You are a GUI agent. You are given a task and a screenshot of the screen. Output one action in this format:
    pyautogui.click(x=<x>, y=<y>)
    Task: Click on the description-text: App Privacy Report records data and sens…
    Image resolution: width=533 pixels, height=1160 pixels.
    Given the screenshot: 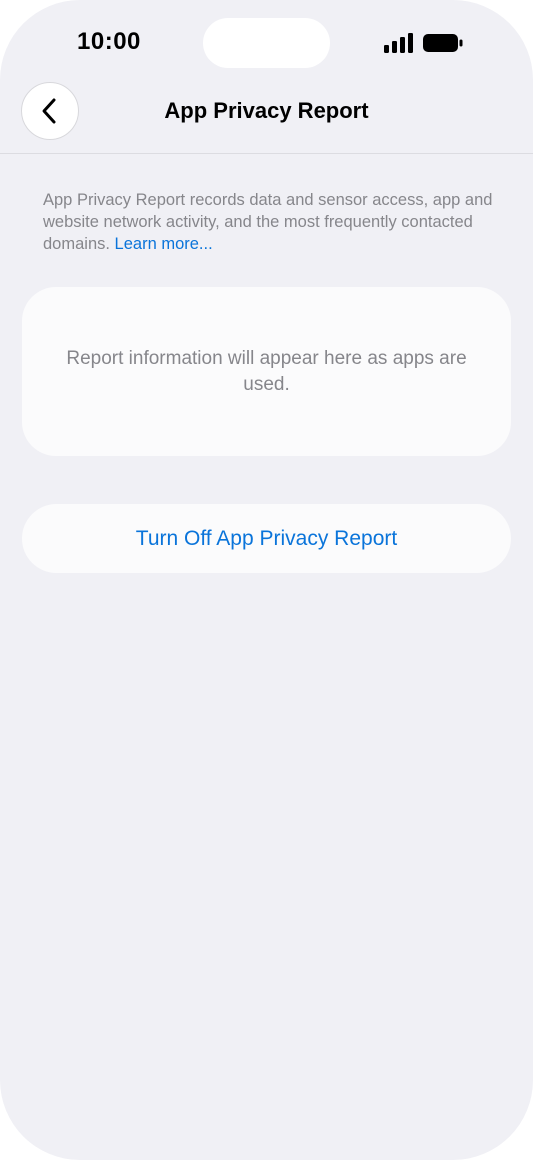 What is the action you would take?
    pyautogui.click(x=268, y=222)
    